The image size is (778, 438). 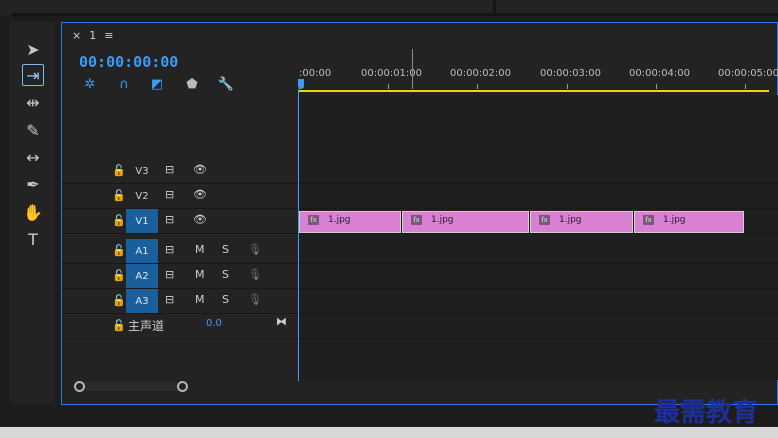 What do you see at coordinates (420, 326) in the screenshot?
I see `track-row-master: 🔓 主声道 0.0 ⧓` at bounding box center [420, 326].